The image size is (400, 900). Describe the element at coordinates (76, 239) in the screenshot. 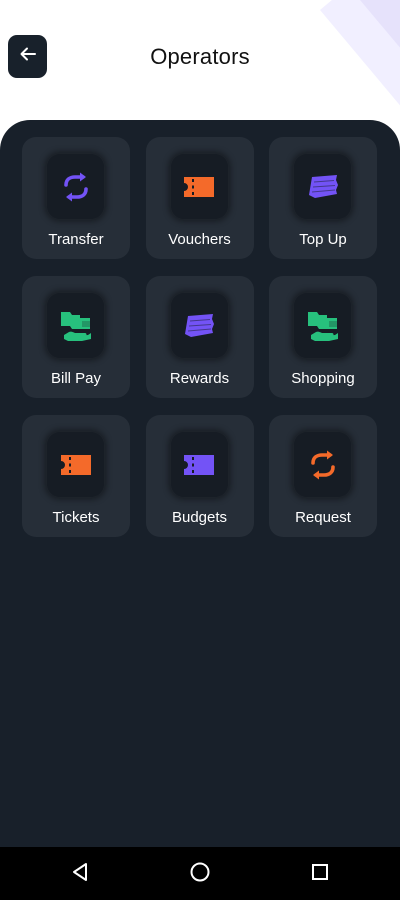

I see `tile-label: Transfer` at that location.